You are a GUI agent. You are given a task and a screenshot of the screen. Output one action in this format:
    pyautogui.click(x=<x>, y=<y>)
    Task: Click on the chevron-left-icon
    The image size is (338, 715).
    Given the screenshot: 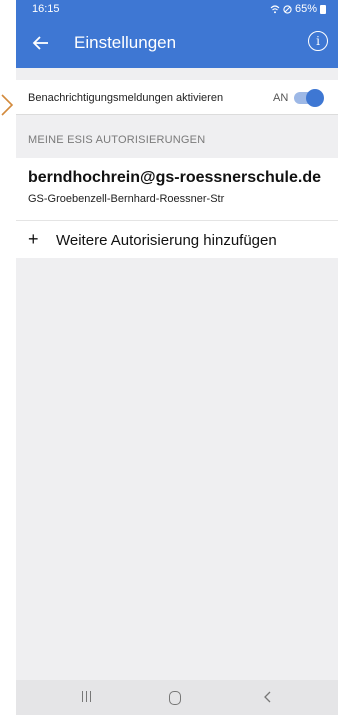 What is the action you would take?
    pyautogui.click(x=268, y=697)
    